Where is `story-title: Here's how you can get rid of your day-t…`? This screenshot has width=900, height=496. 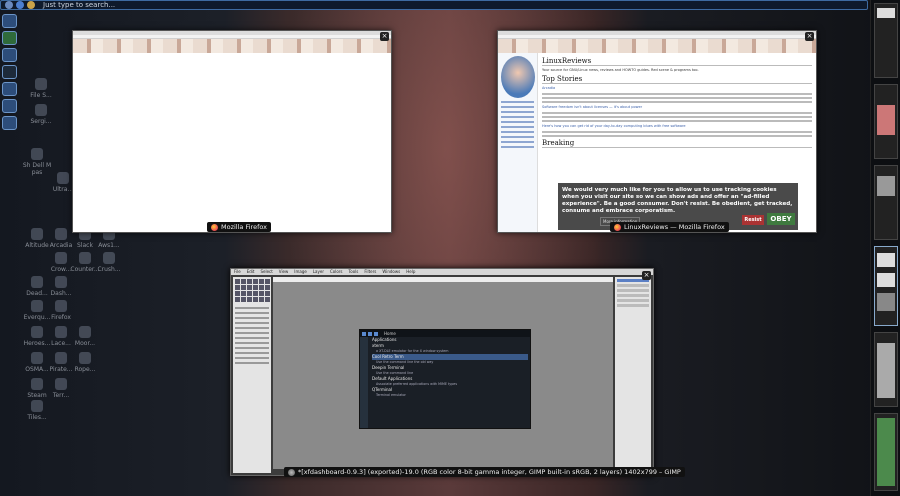 story-title: Here's how you can get rid of your day-t… is located at coordinates (677, 126).